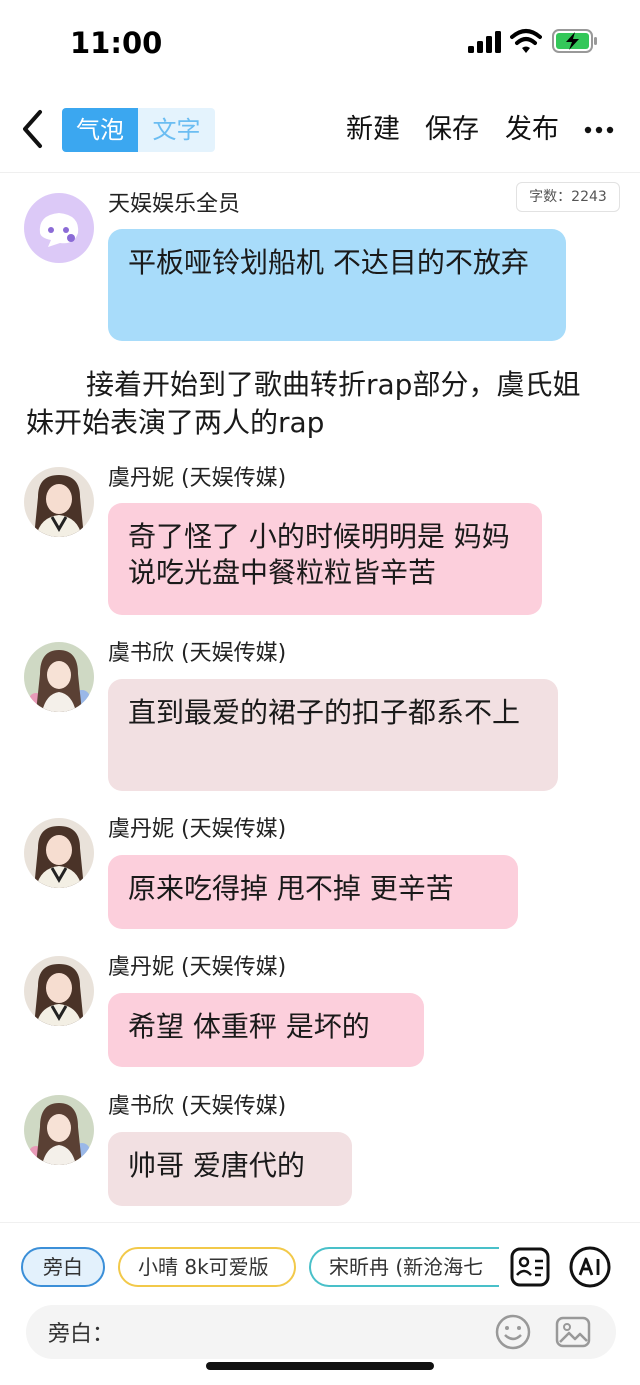 Image resolution: width=640 pixels, height=1385 pixels. Describe the element at coordinates (230, 1169) in the screenshot. I see `message-bubble: 帅哥 爱唐代的` at that location.